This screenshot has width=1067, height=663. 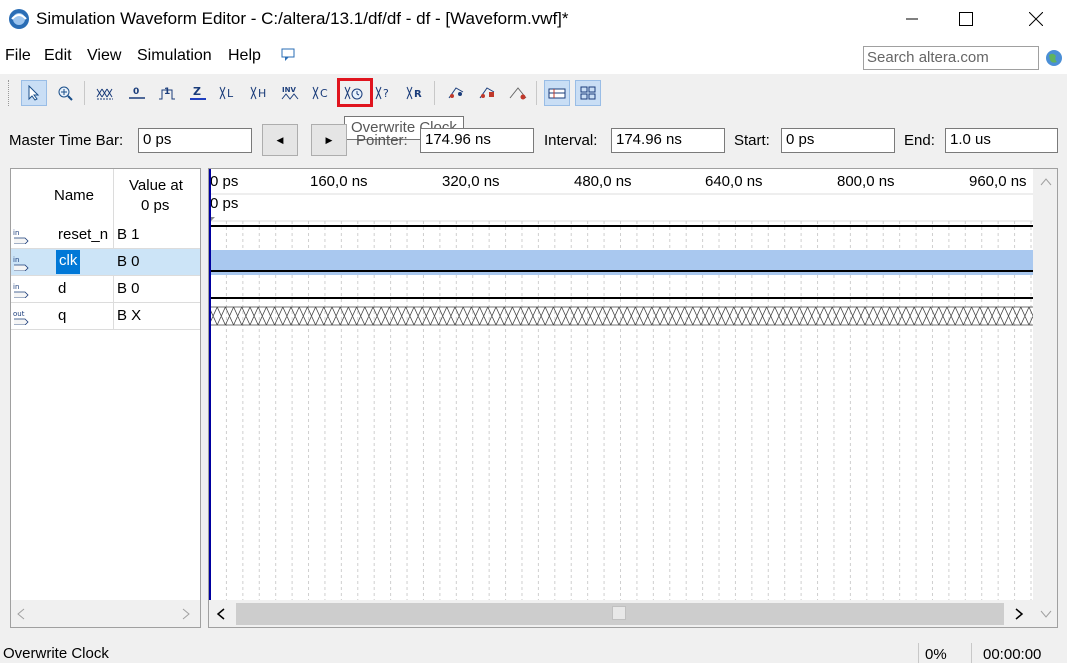 I want to click on arbitrary-value-icon: ?, so click(x=382, y=93).